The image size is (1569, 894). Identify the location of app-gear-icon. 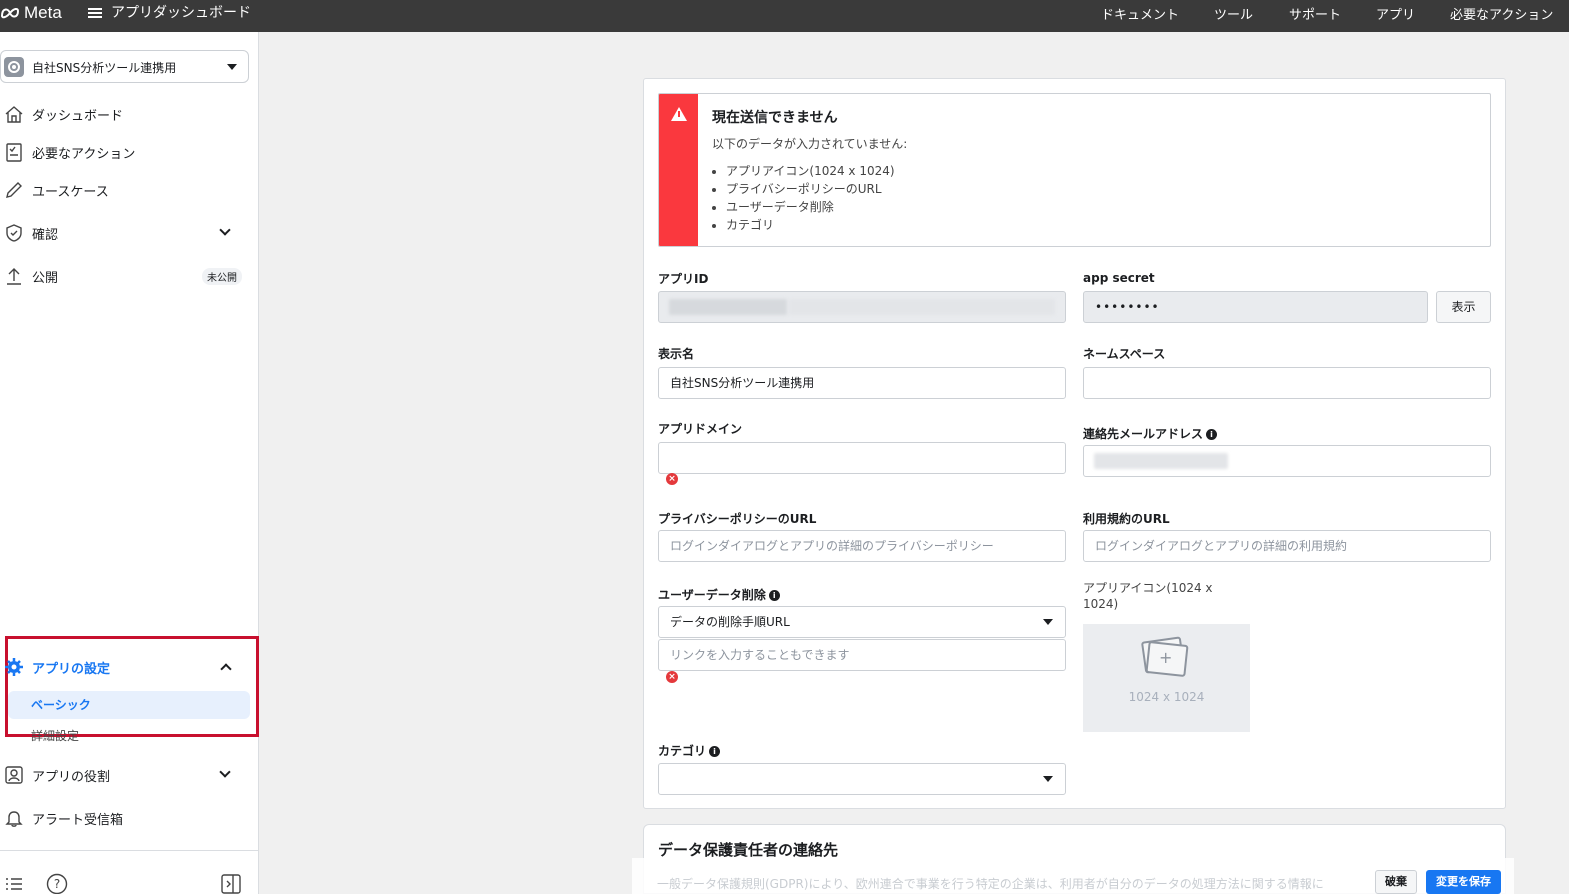
(14, 67).